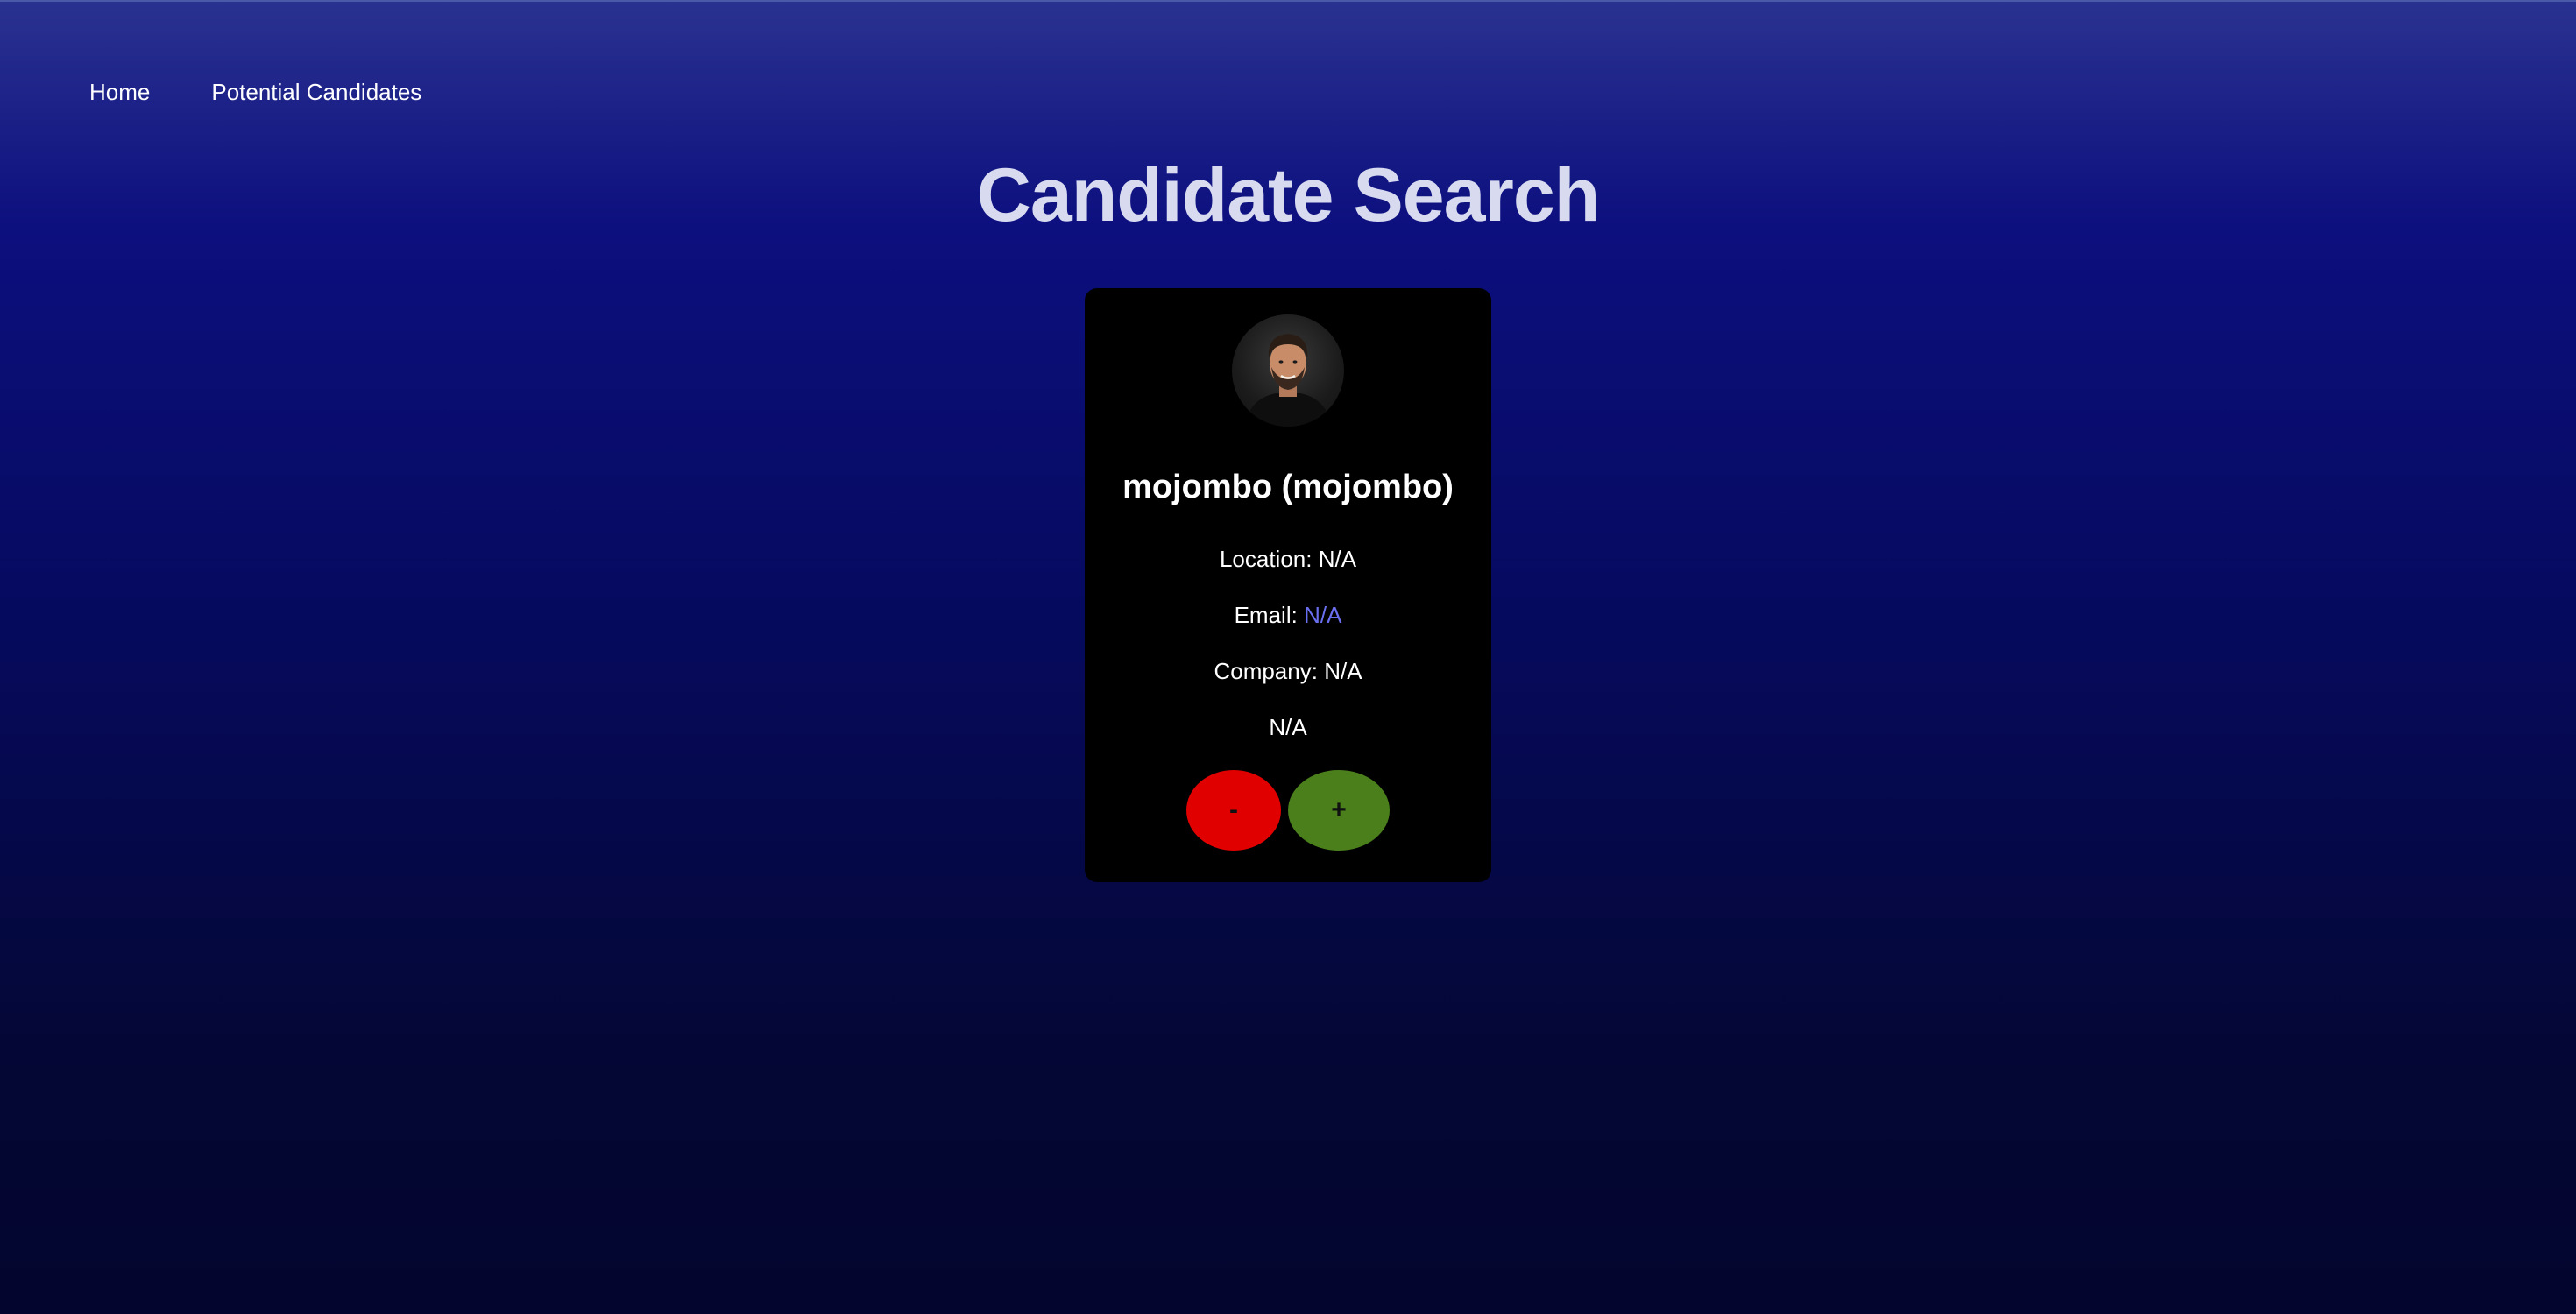  What do you see at coordinates (1288, 727) in the screenshot?
I see `candidate-bio: N/A` at bounding box center [1288, 727].